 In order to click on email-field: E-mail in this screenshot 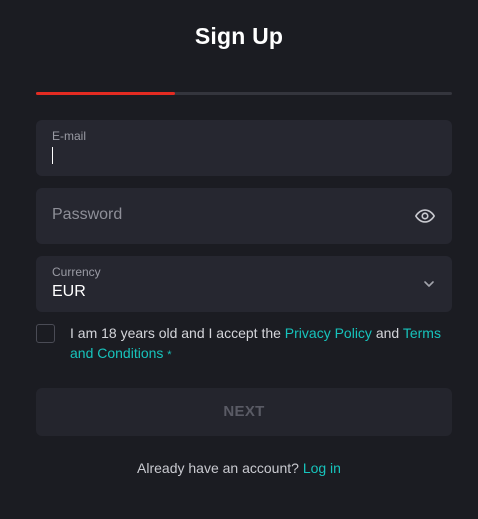, I will do `click(244, 148)`.